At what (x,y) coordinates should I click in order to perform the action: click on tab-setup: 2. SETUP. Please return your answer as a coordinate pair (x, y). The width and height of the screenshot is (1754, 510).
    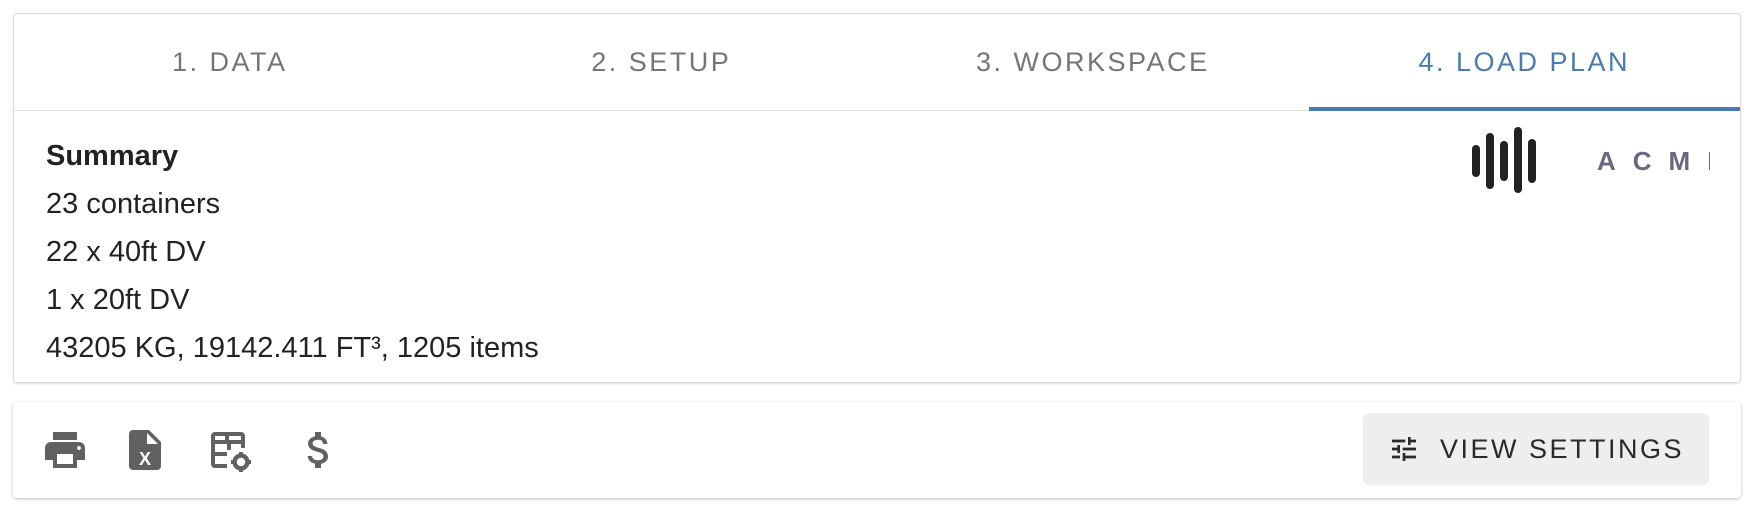
    Looking at the image, I should click on (662, 62).